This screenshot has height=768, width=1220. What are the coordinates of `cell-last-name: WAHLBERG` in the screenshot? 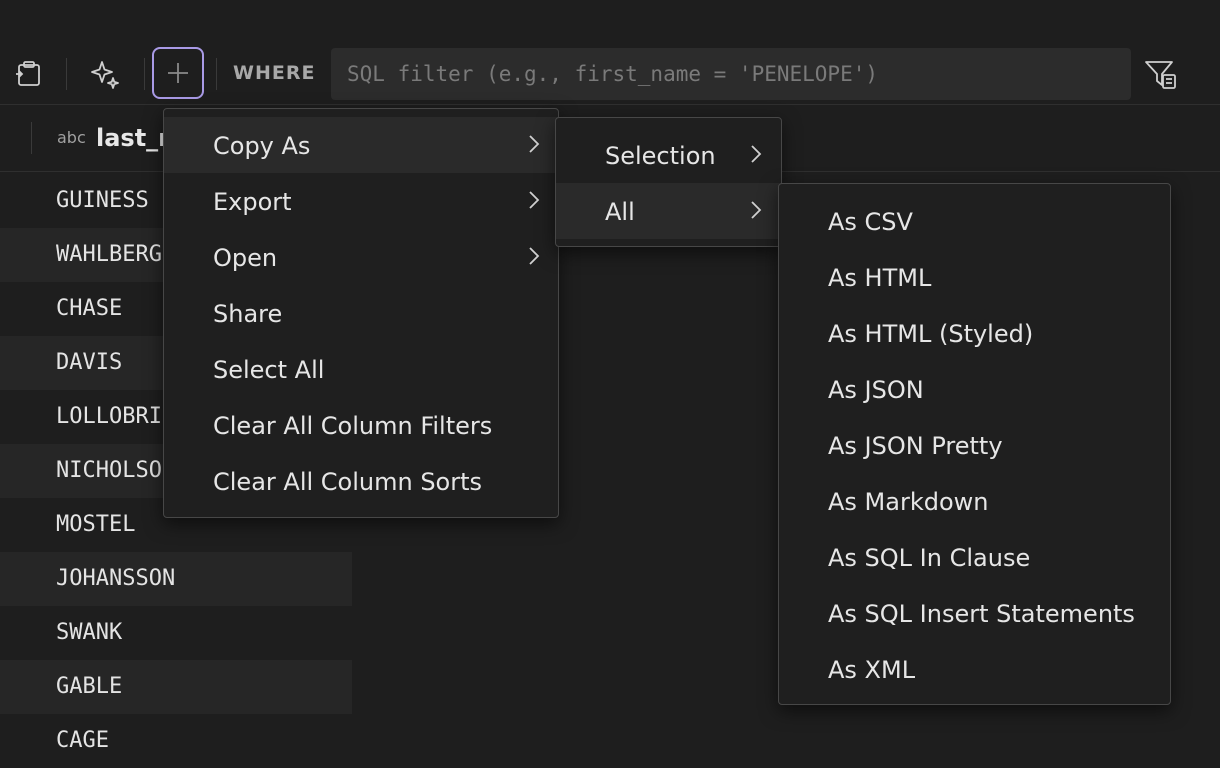 It's located at (109, 254).